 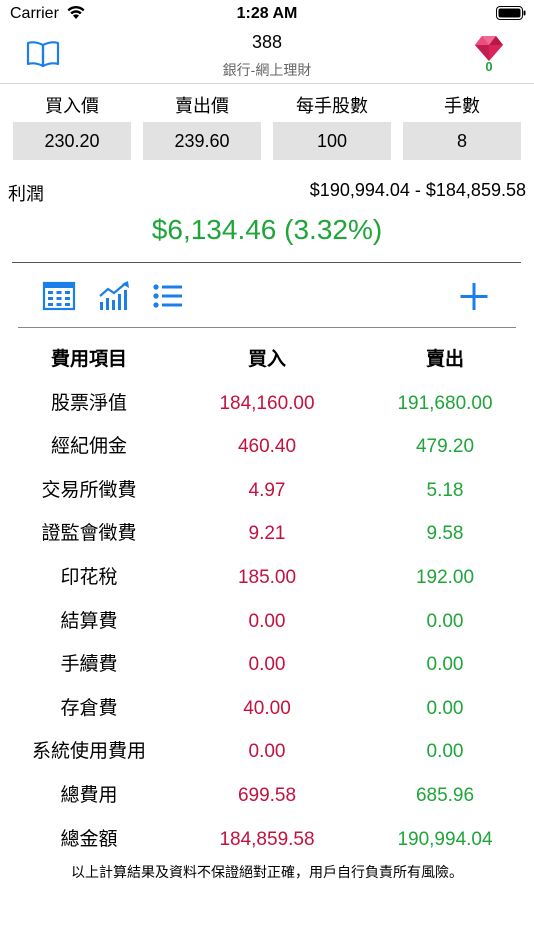 What do you see at coordinates (89, 795) in the screenshot?
I see `fee-item: 總費用` at bounding box center [89, 795].